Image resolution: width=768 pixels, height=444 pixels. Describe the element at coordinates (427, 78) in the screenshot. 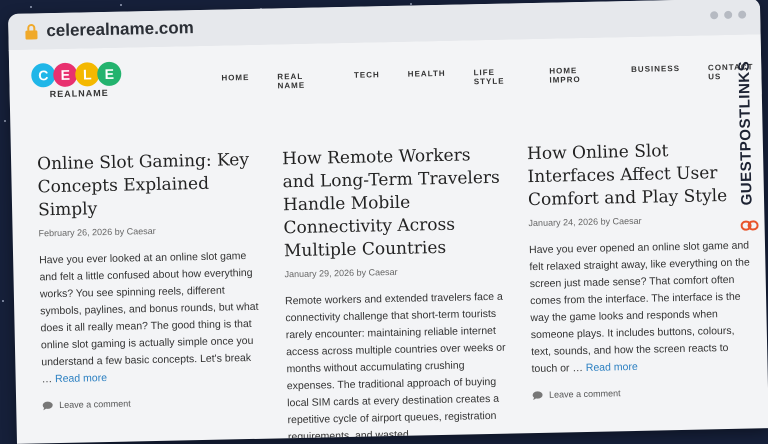

I see `nav-health: HEALTH` at that location.